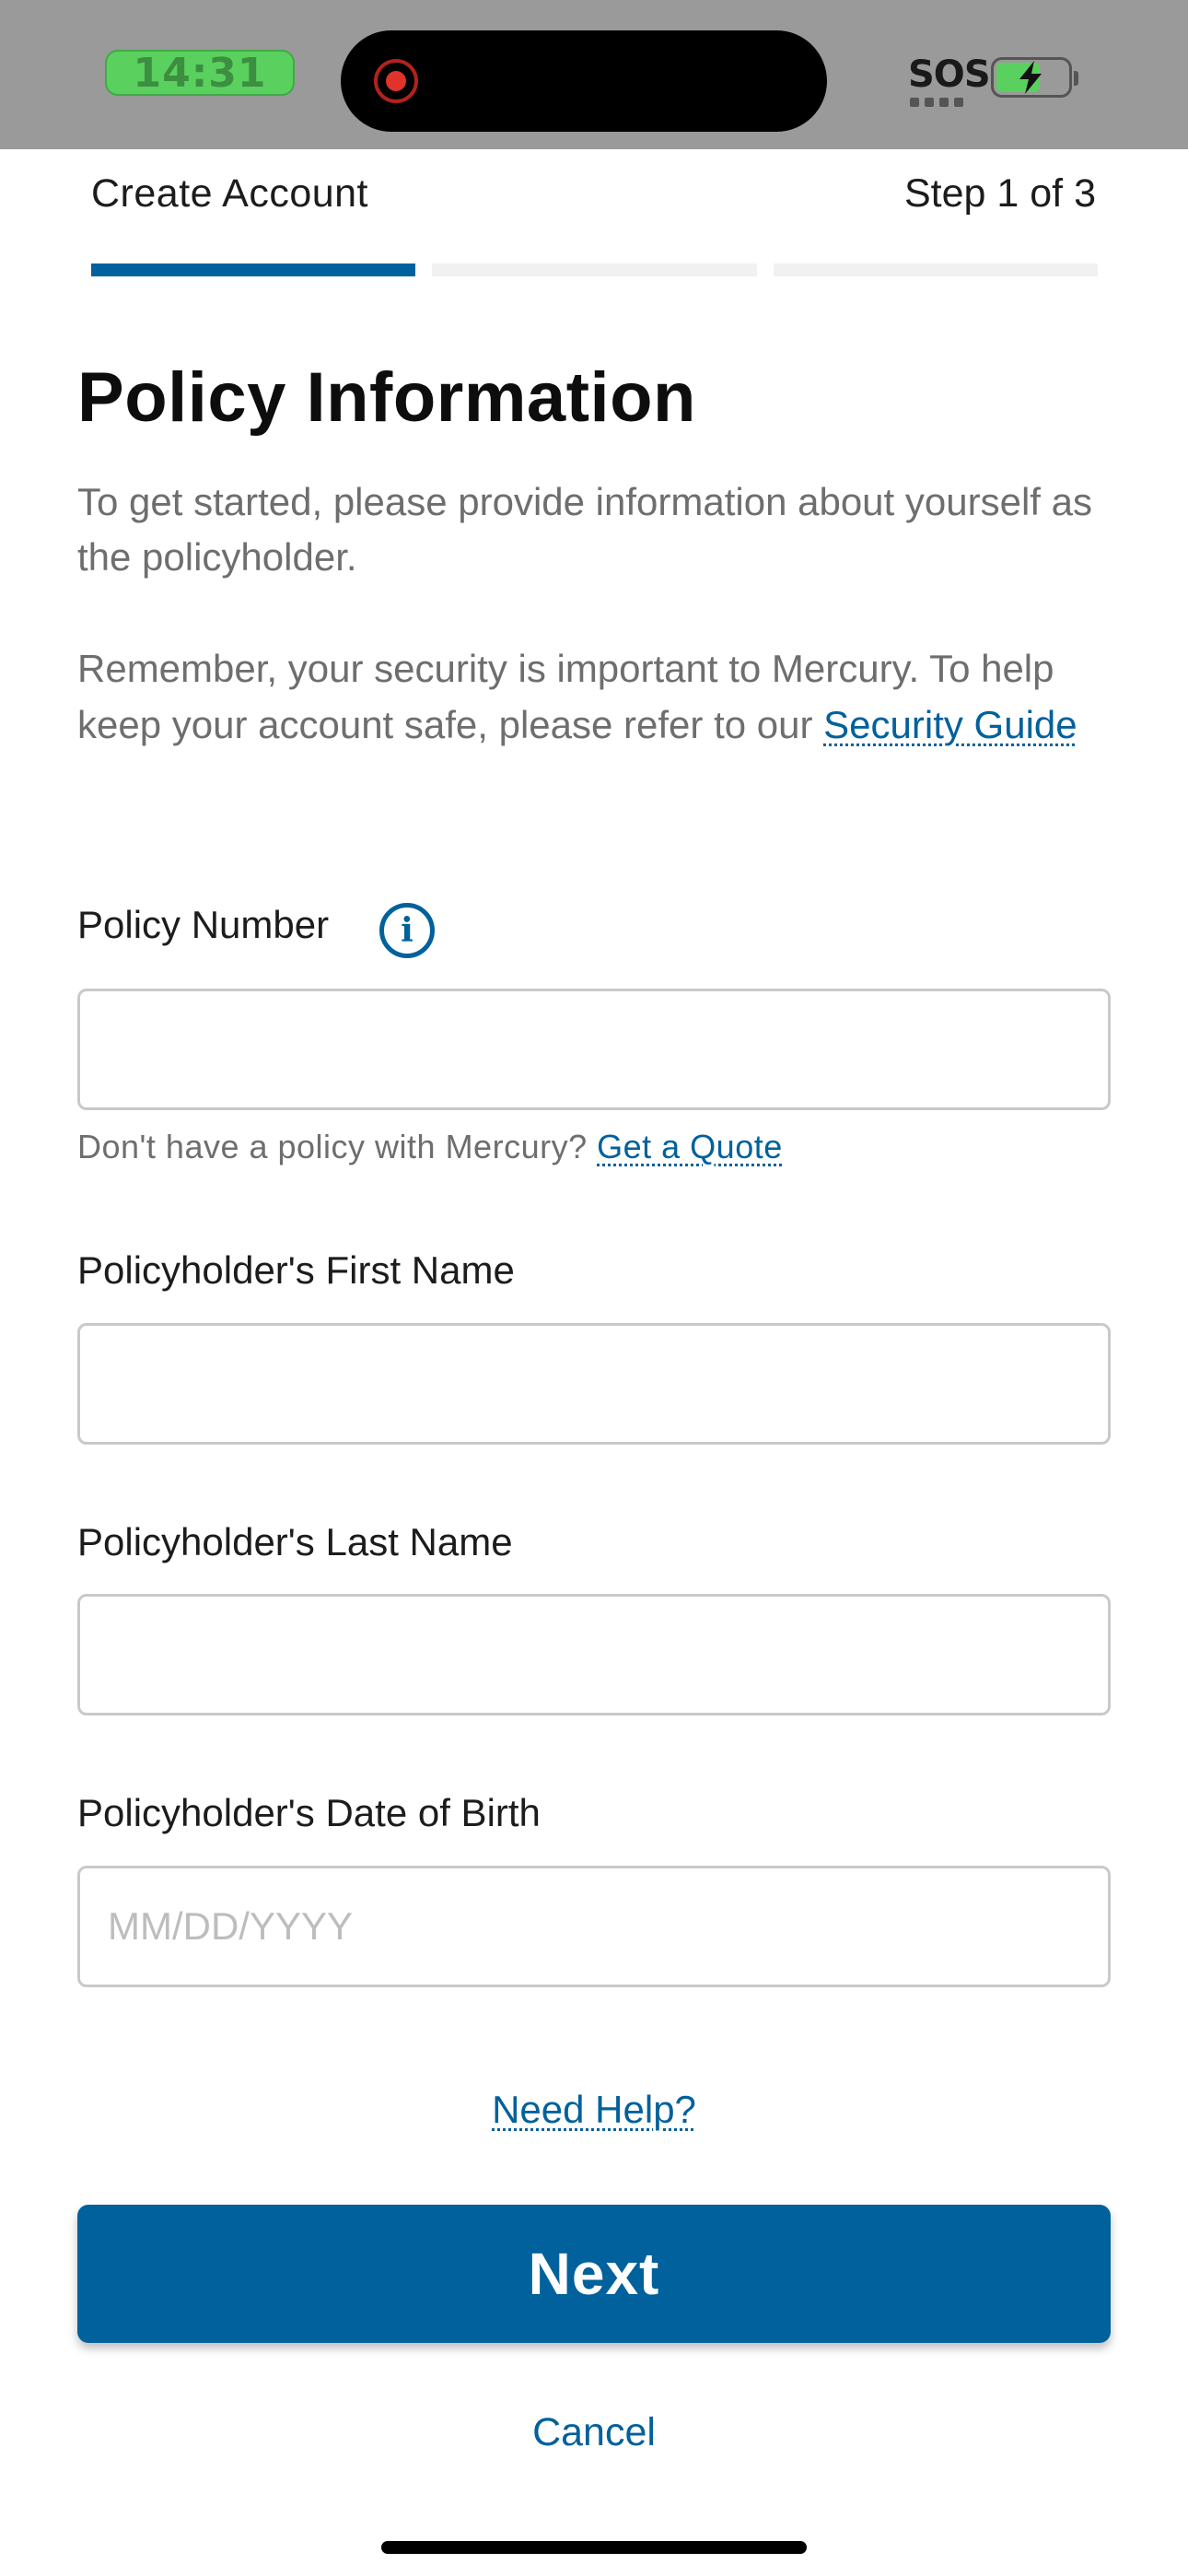 This screenshot has height=2576, width=1188. I want to click on dob-input, so click(594, 1927).